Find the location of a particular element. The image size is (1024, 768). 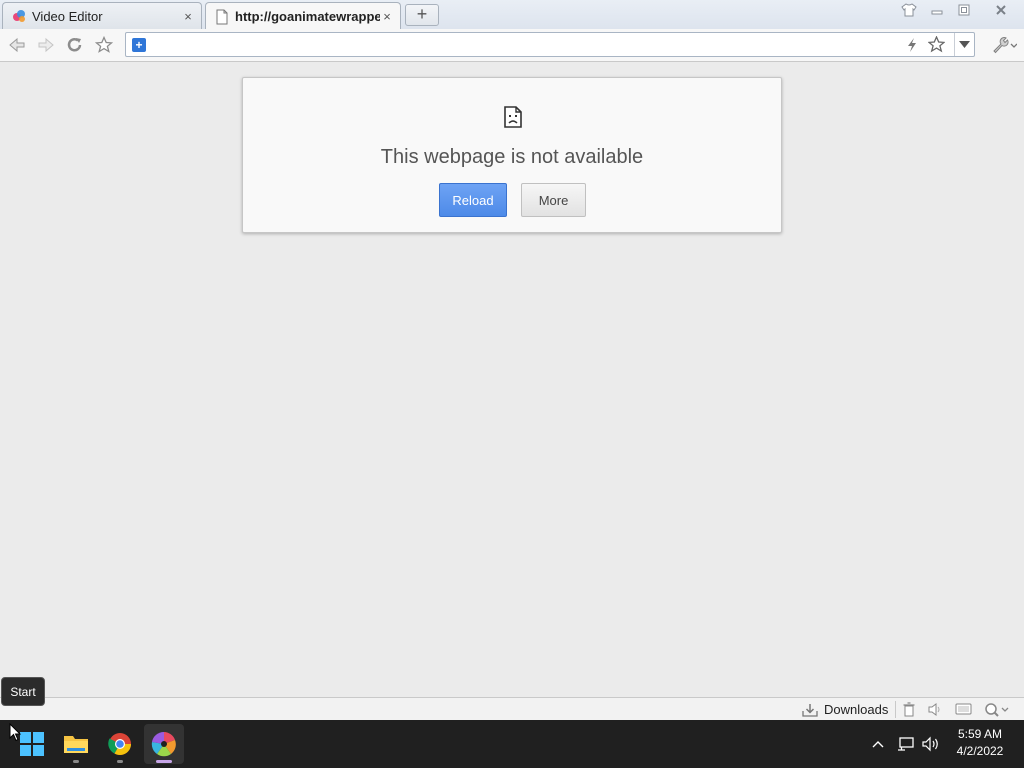

dropdown-arrow-icon is located at coordinates (964, 45).